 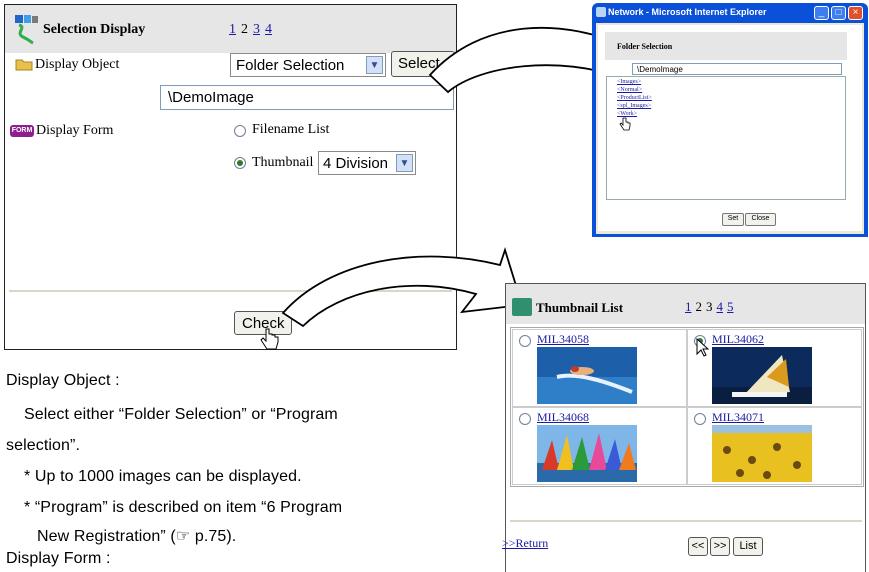 I want to click on thumbnail-name: MIL34068, so click(x=563, y=417).